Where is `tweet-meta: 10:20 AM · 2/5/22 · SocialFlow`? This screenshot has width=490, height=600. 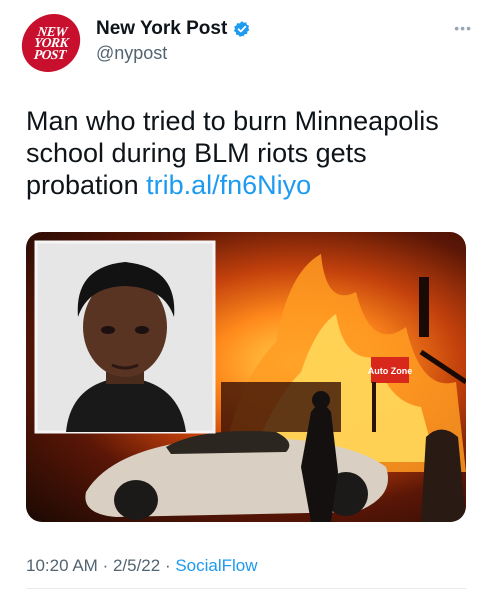 tweet-meta: 10:20 AM · 2/5/22 · SocialFlow is located at coordinates (142, 566).